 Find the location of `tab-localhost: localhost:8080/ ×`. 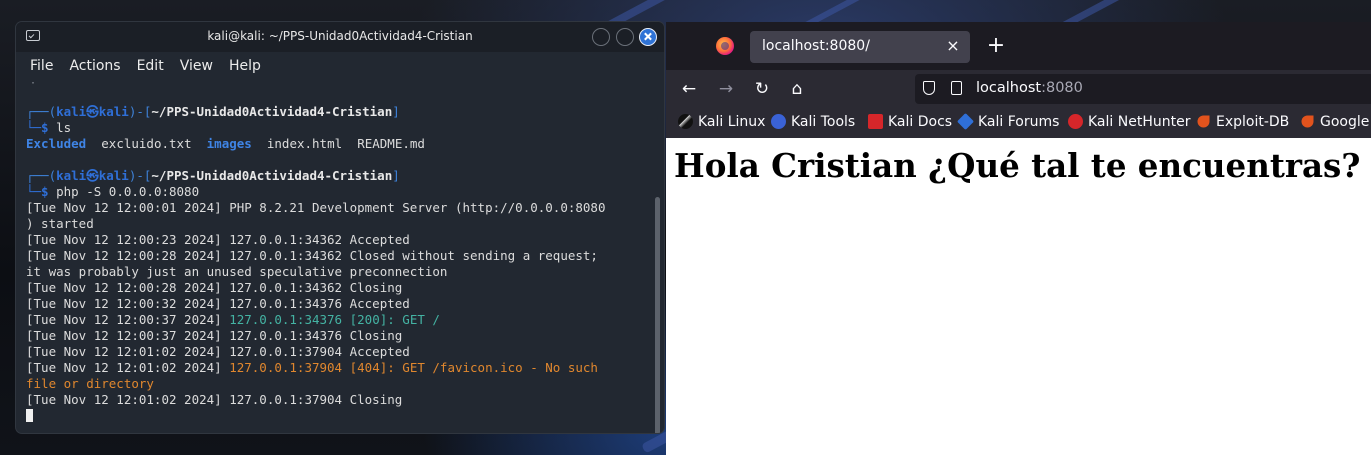

tab-localhost: localhost:8080/ × is located at coordinates (860, 47).